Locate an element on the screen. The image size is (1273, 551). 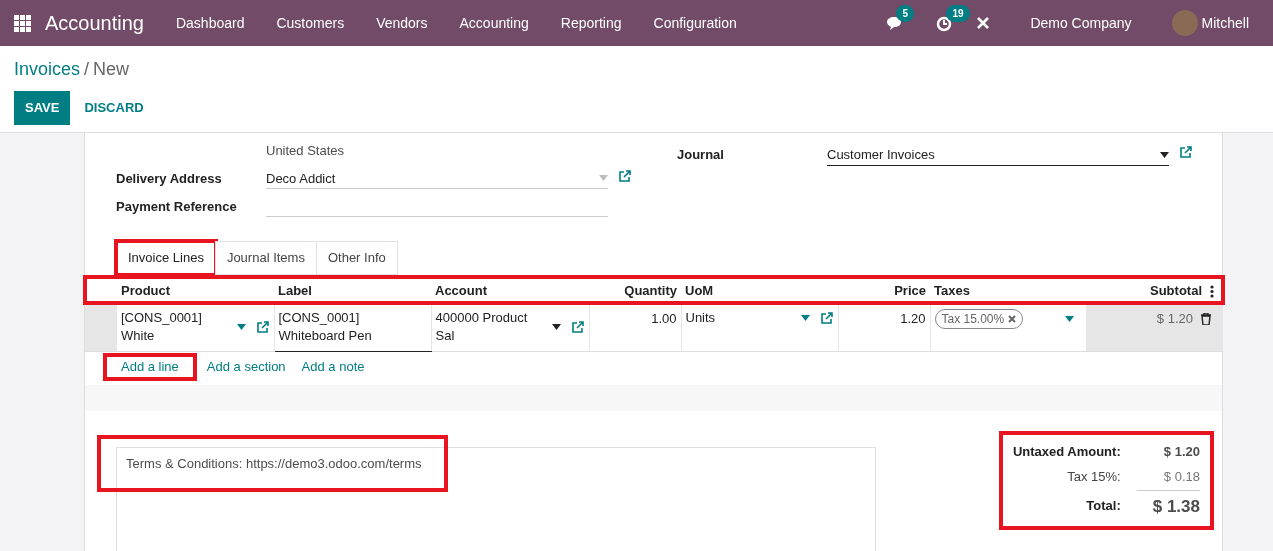
row-handle is located at coordinates (101, 327).